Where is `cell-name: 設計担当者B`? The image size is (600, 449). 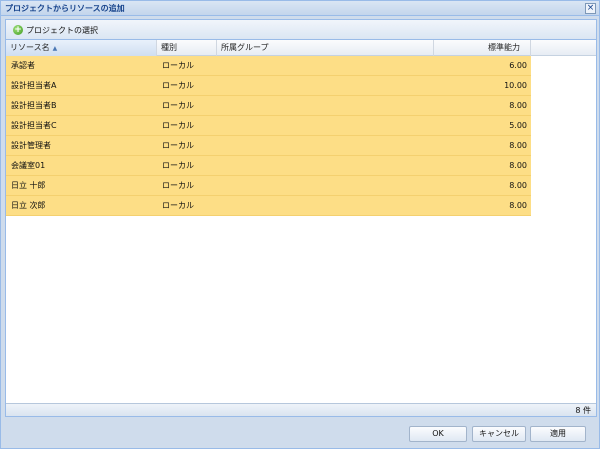 cell-name: 設計担当者B is located at coordinates (34, 105).